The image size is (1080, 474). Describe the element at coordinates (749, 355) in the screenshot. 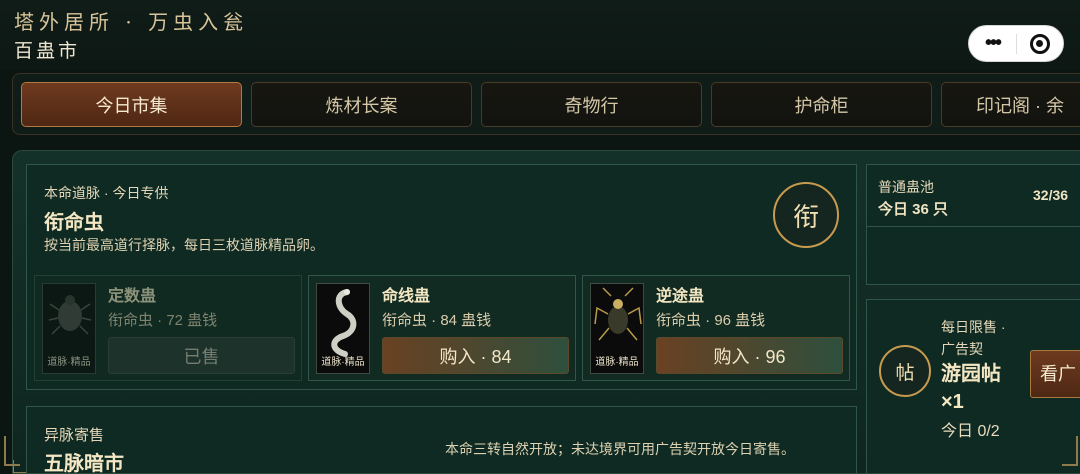

I see `buy-button: 购入 · 96` at that location.